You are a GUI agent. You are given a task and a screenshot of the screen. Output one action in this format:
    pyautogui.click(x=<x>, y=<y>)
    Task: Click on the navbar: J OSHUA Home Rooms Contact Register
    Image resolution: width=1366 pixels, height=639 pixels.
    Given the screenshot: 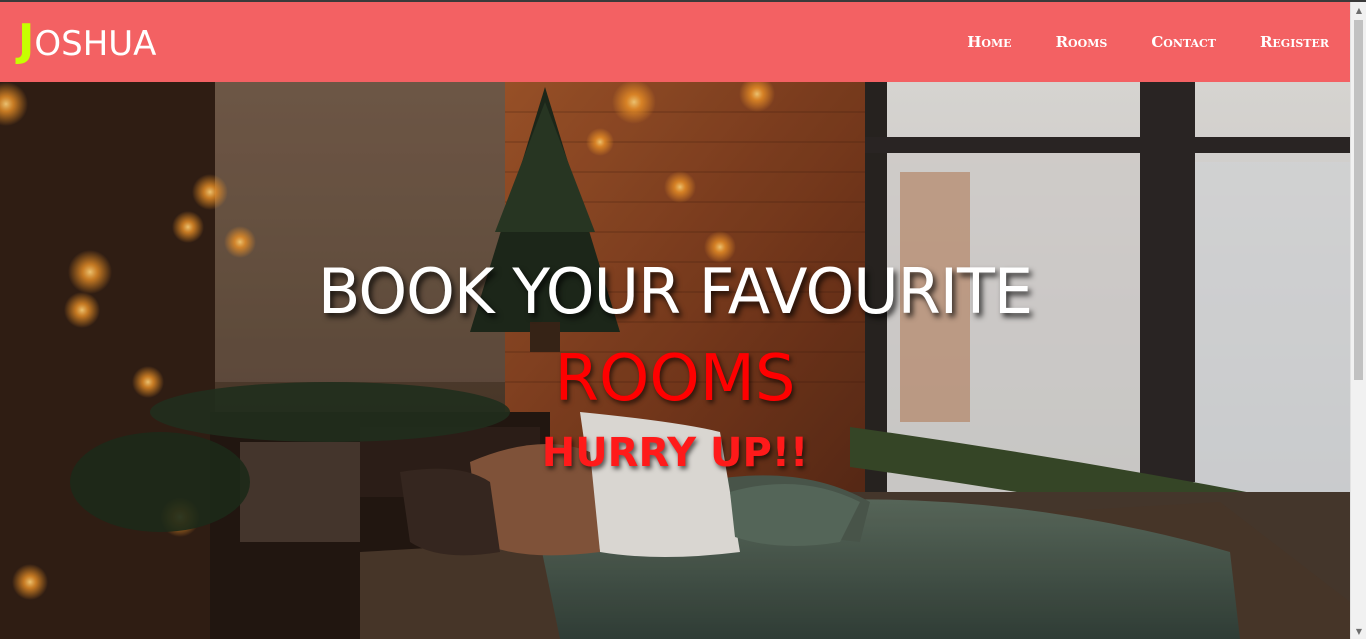 What is the action you would take?
    pyautogui.click(x=675, y=42)
    